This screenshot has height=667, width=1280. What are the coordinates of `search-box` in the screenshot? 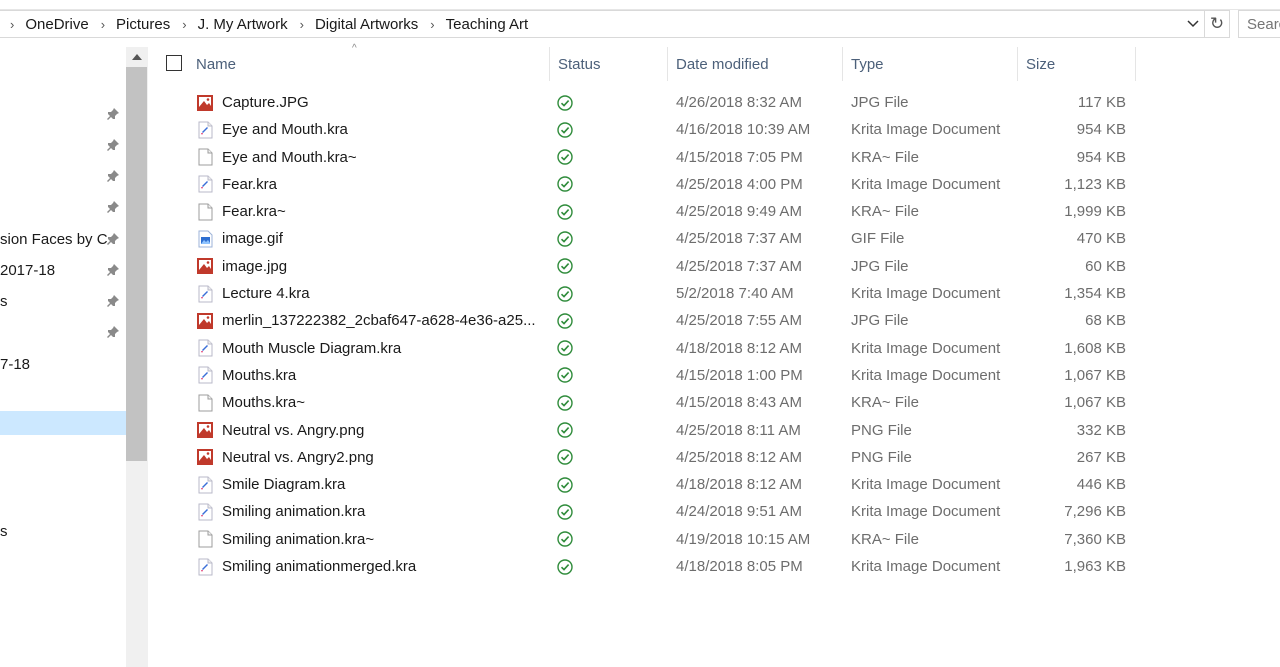 It's located at (1259, 24).